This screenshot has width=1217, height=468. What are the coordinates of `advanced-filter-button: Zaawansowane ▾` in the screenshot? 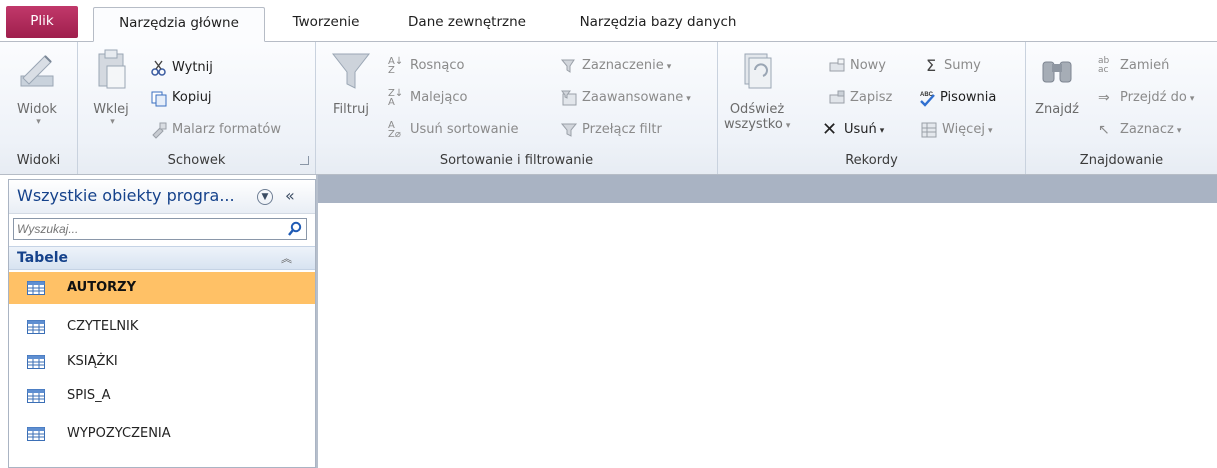 It's located at (625, 98).